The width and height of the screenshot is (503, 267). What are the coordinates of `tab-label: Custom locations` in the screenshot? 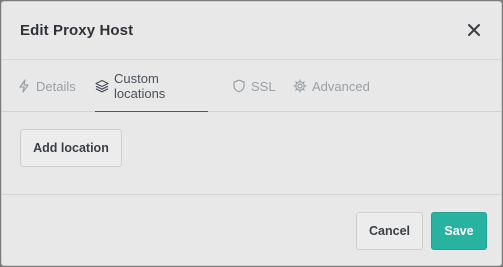 It's located at (140, 85).